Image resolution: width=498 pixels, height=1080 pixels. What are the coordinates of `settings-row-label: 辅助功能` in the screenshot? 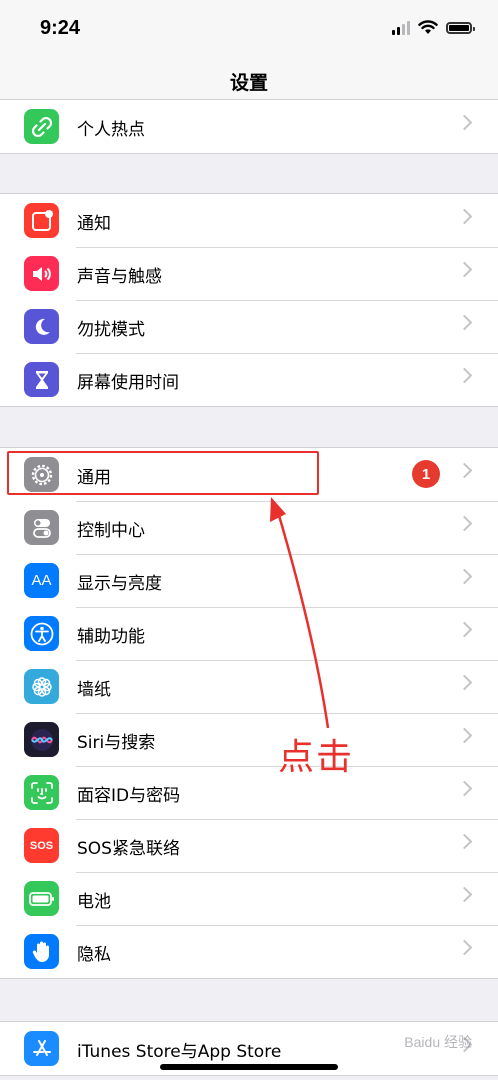 It's located at (111, 637).